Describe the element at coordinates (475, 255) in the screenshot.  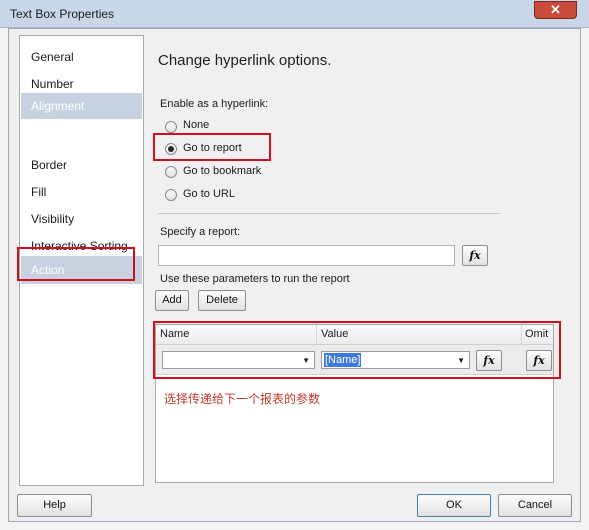
I see `report-expression-button: fx` at that location.